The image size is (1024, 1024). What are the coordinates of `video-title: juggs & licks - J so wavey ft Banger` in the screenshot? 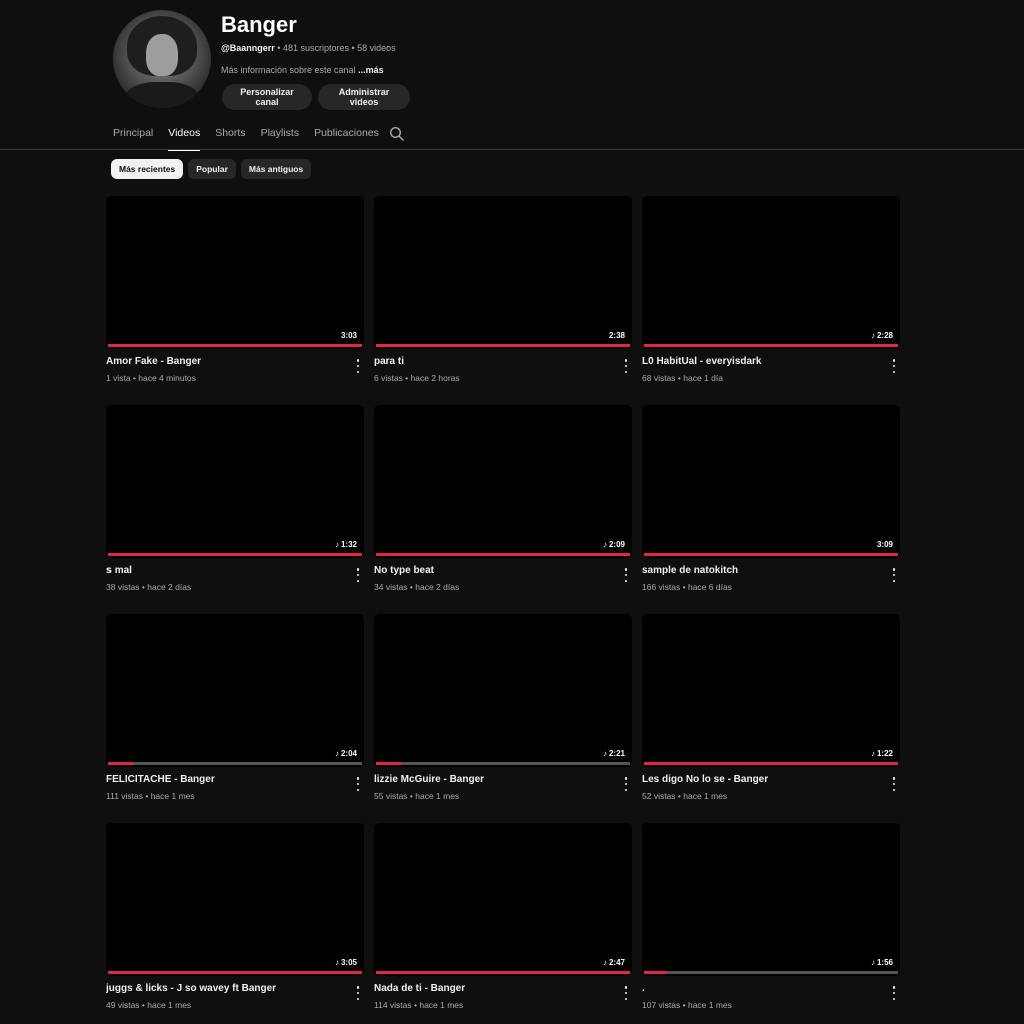 It's located at (221, 988).